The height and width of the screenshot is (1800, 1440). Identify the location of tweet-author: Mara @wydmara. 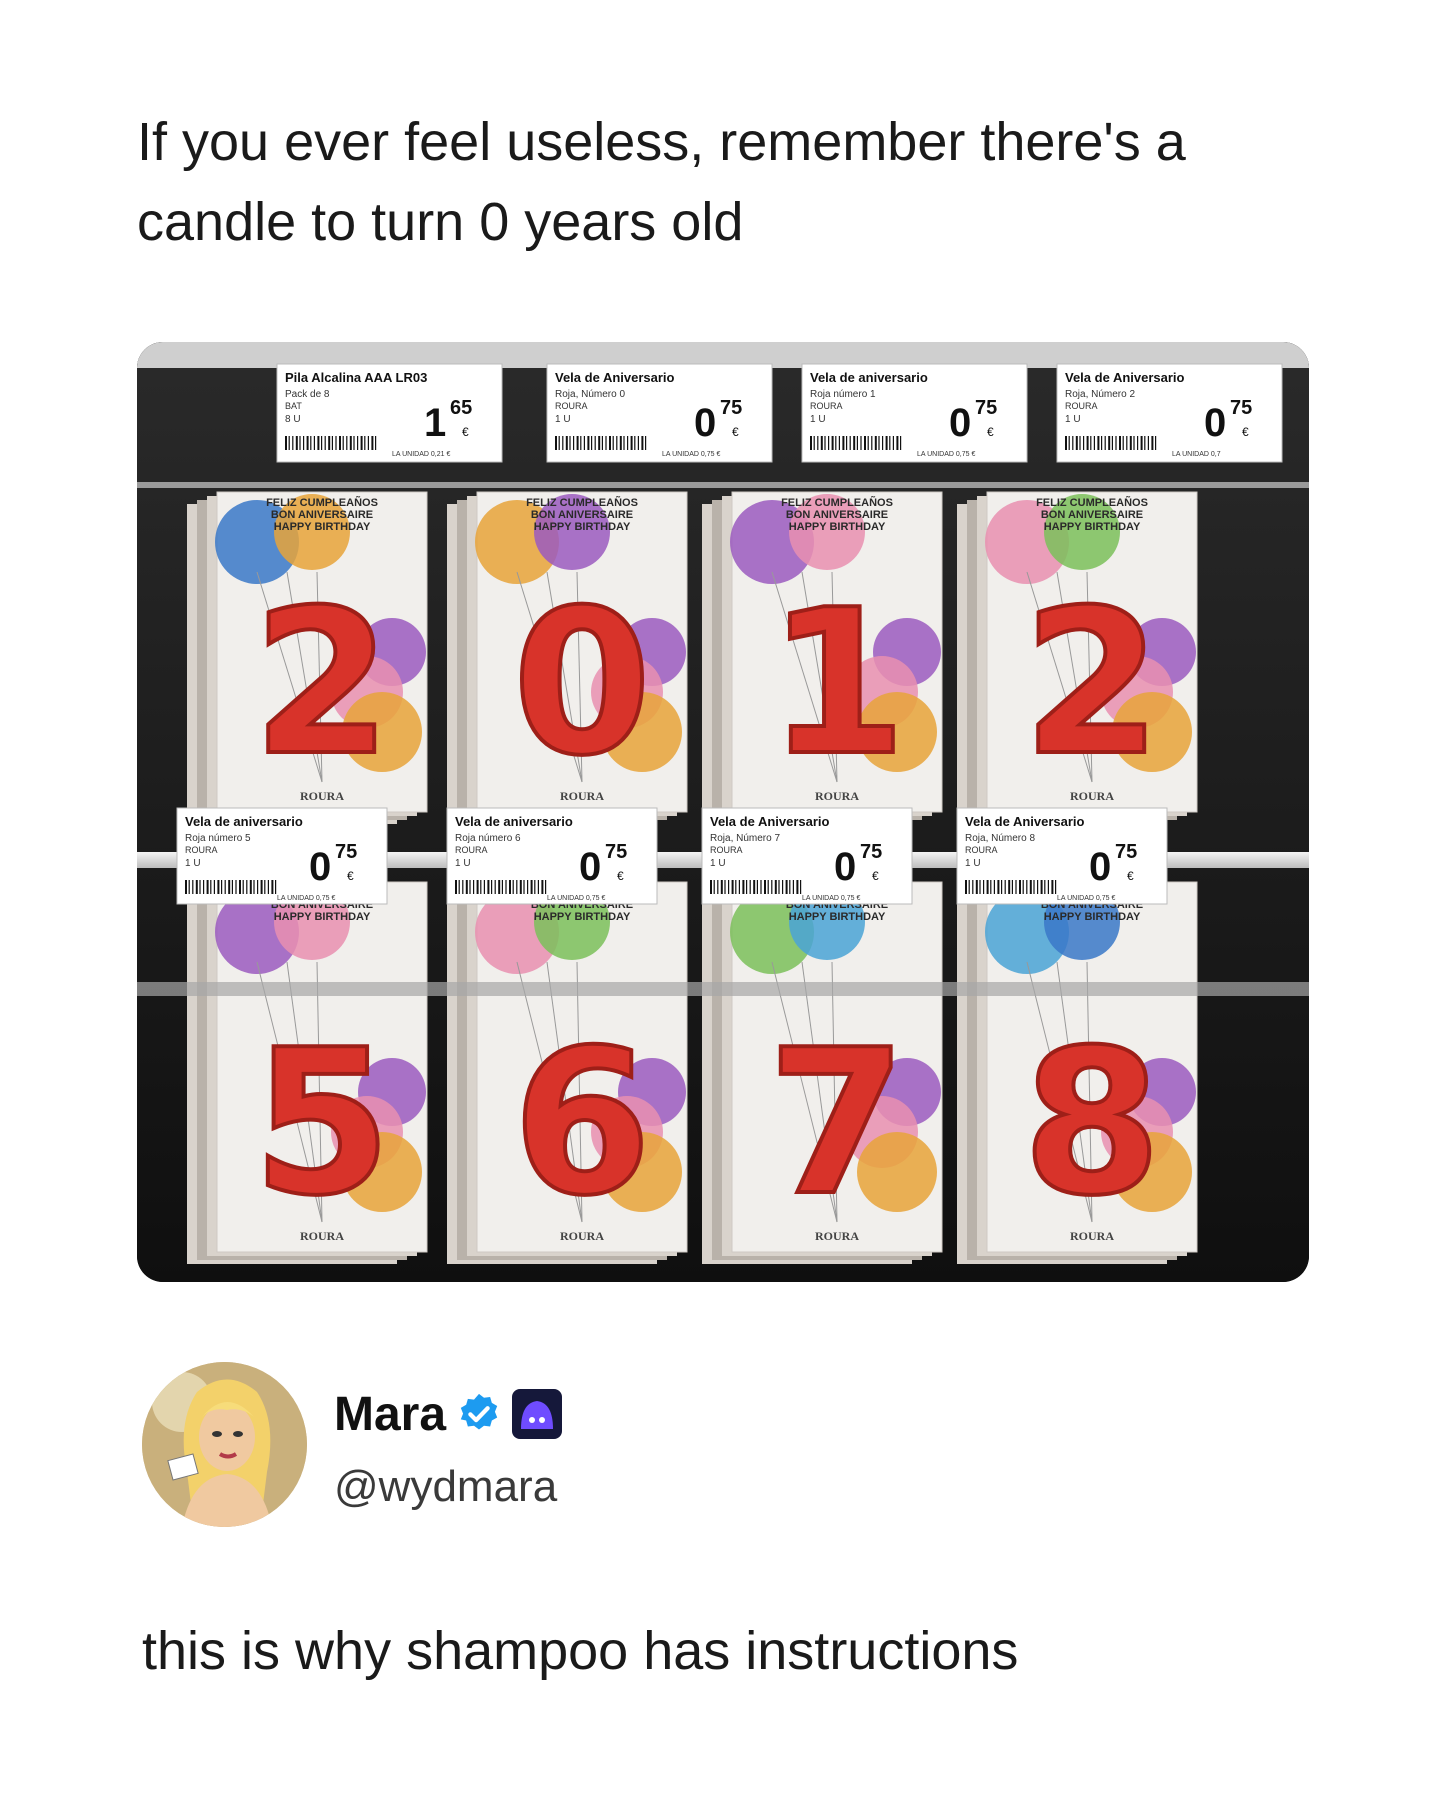
(592, 1447).